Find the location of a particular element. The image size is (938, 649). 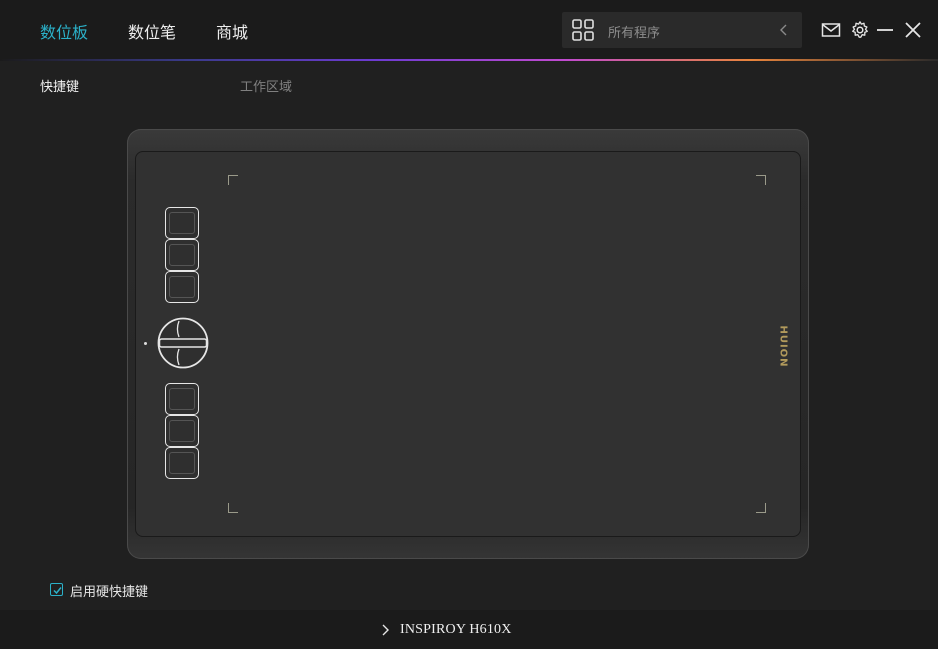

program-select: 所有程序 is located at coordinates (682, 30).